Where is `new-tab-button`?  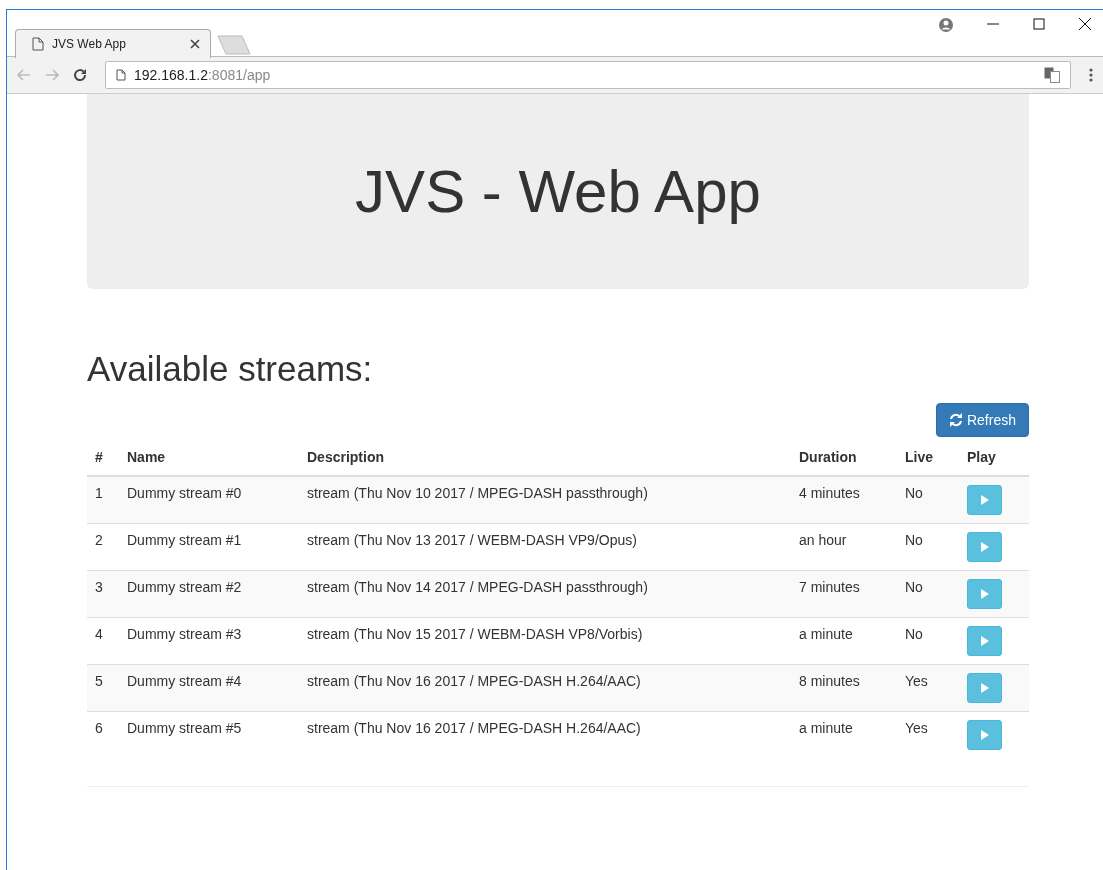
new-tab-button is located at coordinates (235, 45).